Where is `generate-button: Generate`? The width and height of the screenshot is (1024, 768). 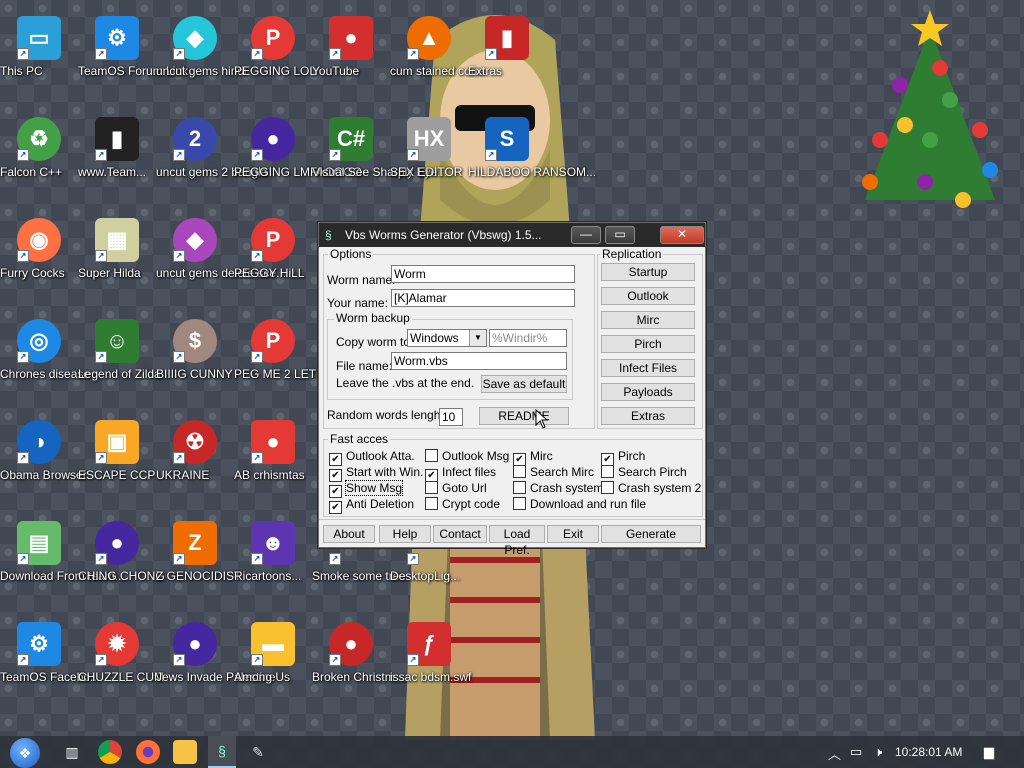 generate-button: Generate is located at coordinates (651, 534).